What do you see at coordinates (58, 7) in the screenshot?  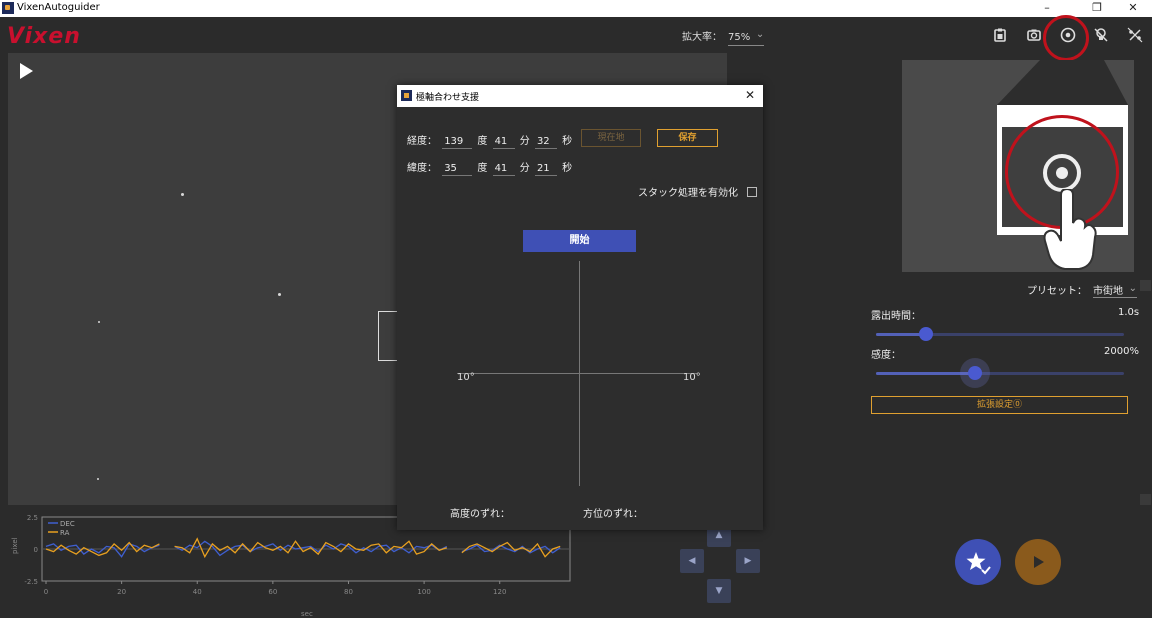 I see `window-title: VixenAutoguider` at bounding box center [58, 7].